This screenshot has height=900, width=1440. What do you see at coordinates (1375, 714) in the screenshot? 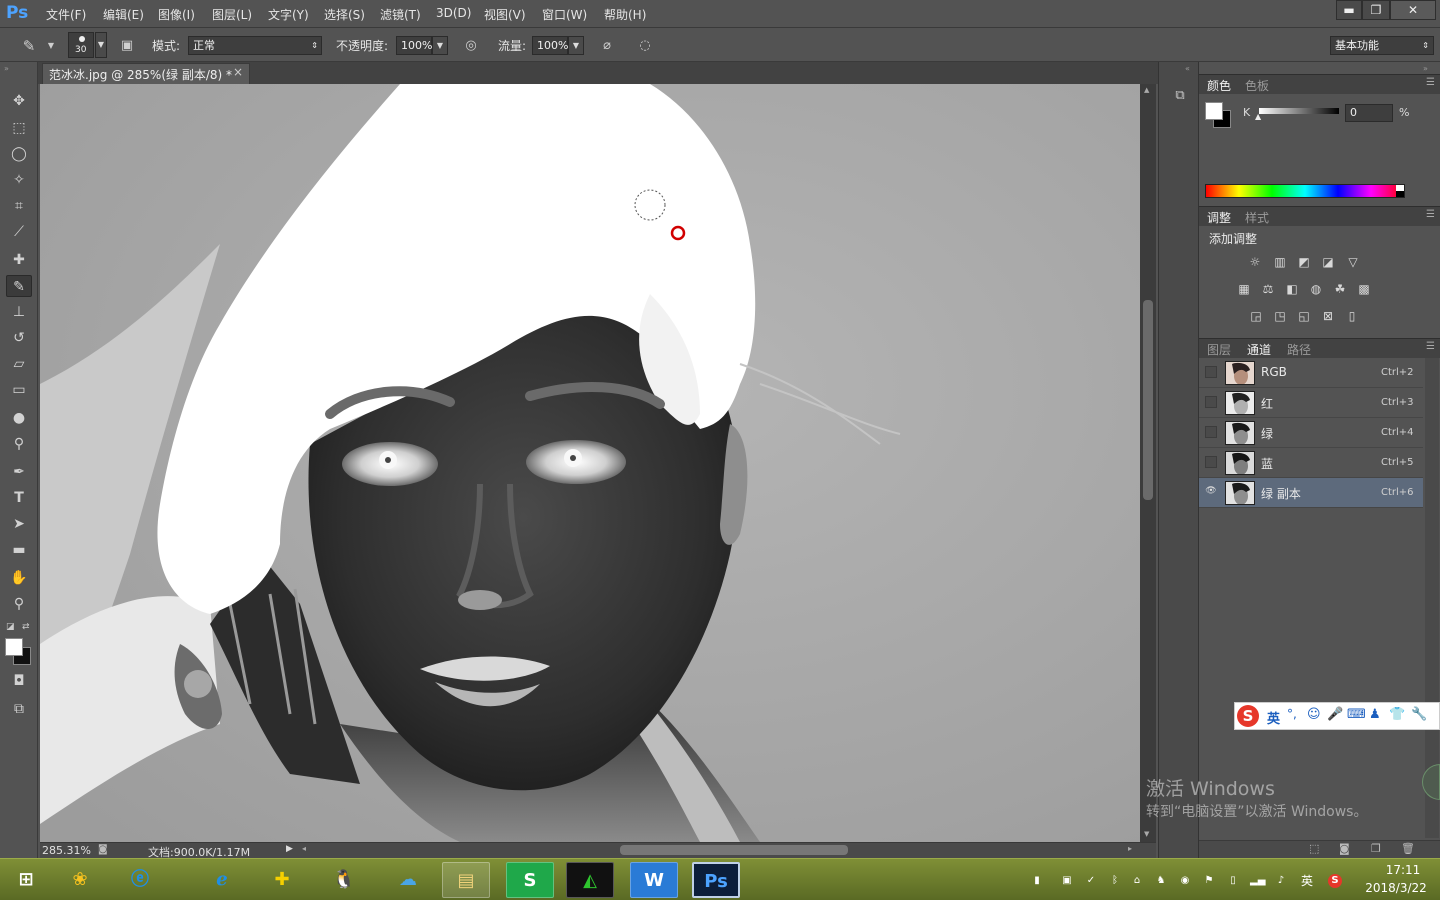
I see `user-icon: ♟` at bounding box center [1375, 714].